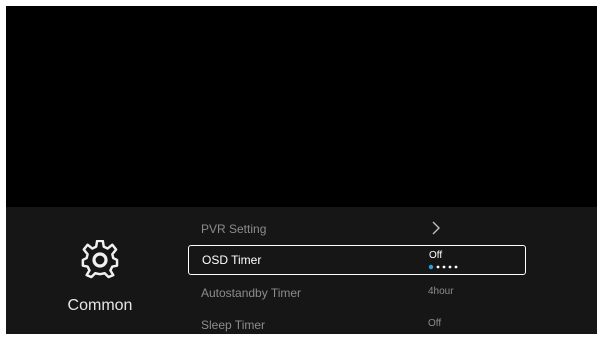 Image resolution: width=603 pixels, height=339 pixels. What do you see at coordinates (100, 259) in the screenshot?
I see `gear-icon` at bounding box center [100, 259].